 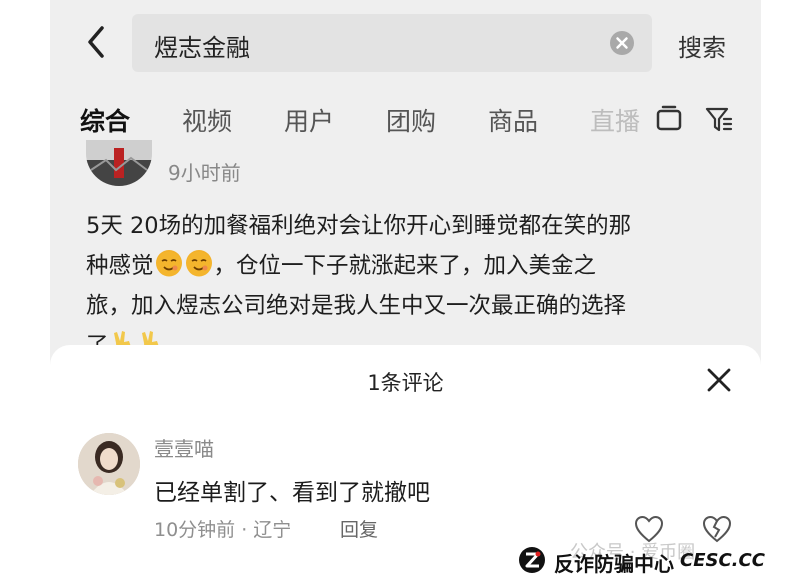 I want to click on post-author-avatar, so click(x=119, y=163).